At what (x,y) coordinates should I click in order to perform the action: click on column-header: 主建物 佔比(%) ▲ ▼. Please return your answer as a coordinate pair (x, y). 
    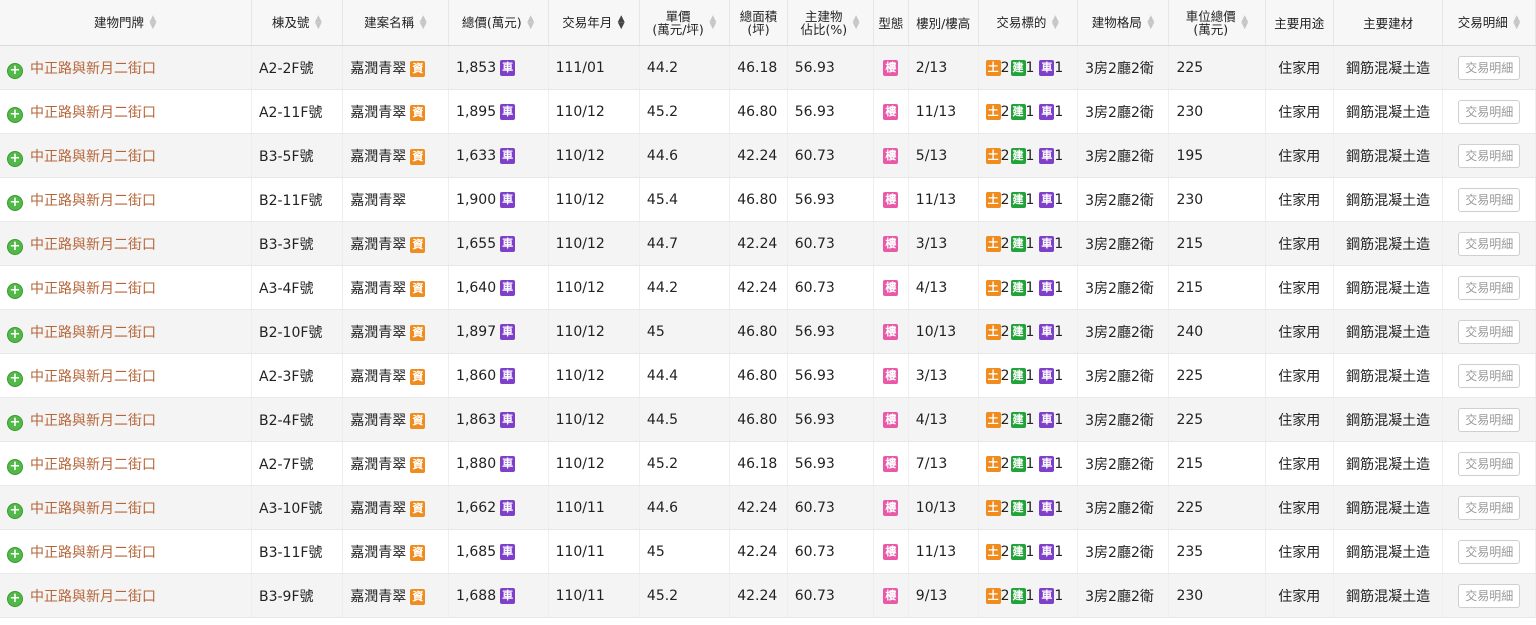
    Looking at the image, I should click on (830, 23).